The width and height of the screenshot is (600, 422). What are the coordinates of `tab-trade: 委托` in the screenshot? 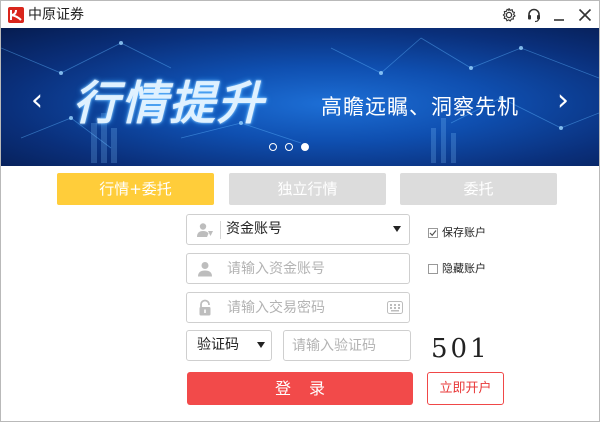 It's located at (478, 189).